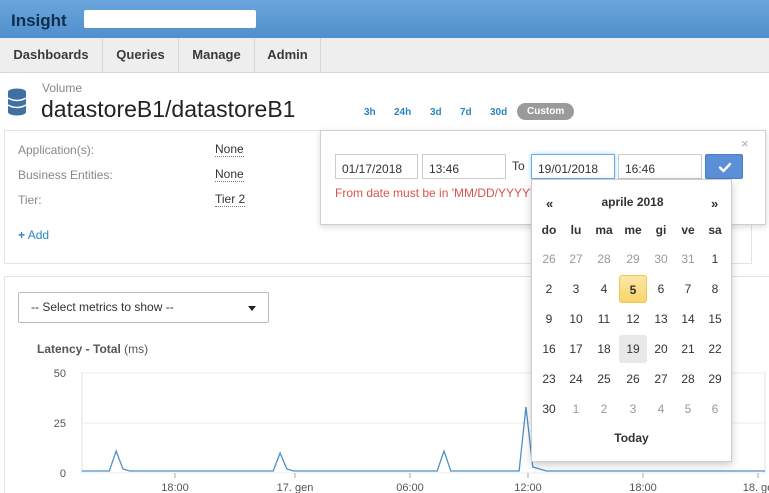 Image resolution: width=769 pixels, height=493 pixels. I want to click on weekday-header: gi, so click(661, 230).